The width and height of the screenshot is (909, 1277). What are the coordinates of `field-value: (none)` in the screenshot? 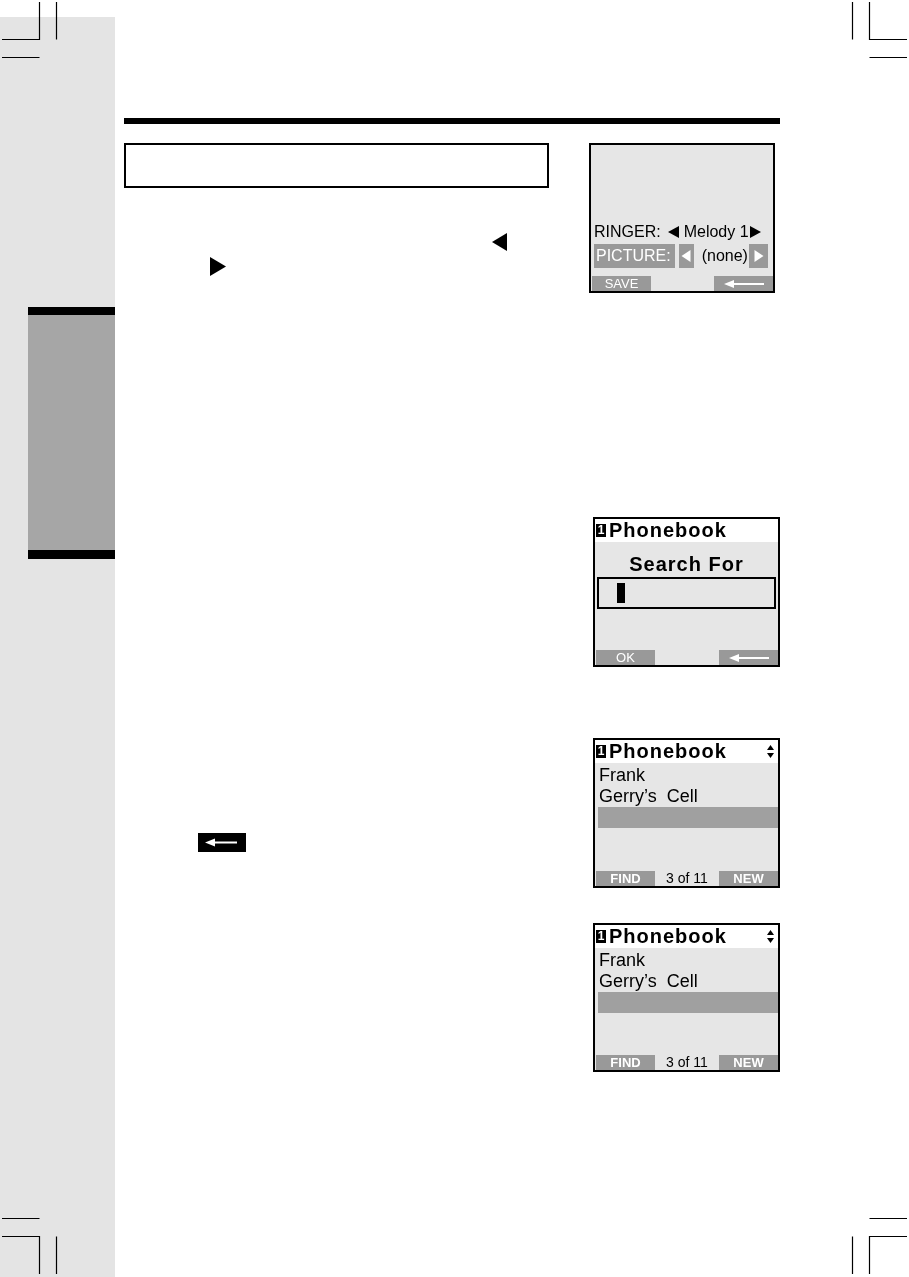 It's located at (724, 256).